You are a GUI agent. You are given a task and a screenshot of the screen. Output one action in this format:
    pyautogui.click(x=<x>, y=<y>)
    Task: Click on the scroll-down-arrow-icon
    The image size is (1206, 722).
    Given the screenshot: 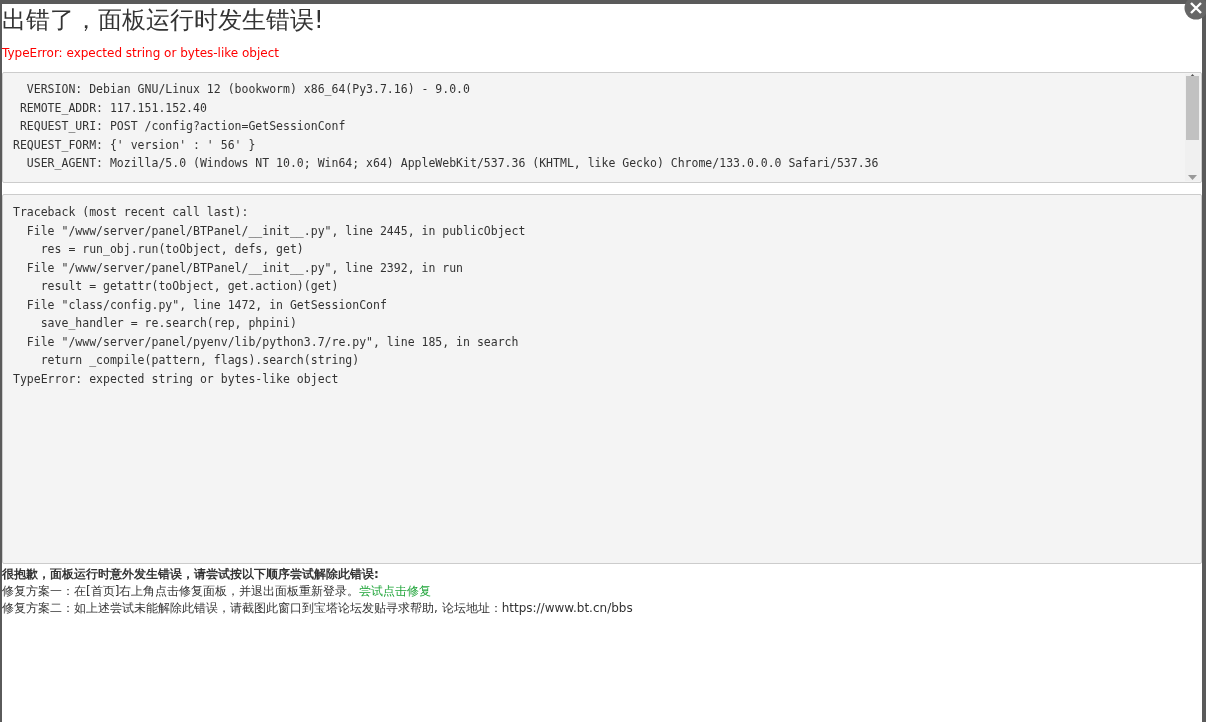 What is the action you would take?
    pyautogui.click(x=1192, y=178)
    